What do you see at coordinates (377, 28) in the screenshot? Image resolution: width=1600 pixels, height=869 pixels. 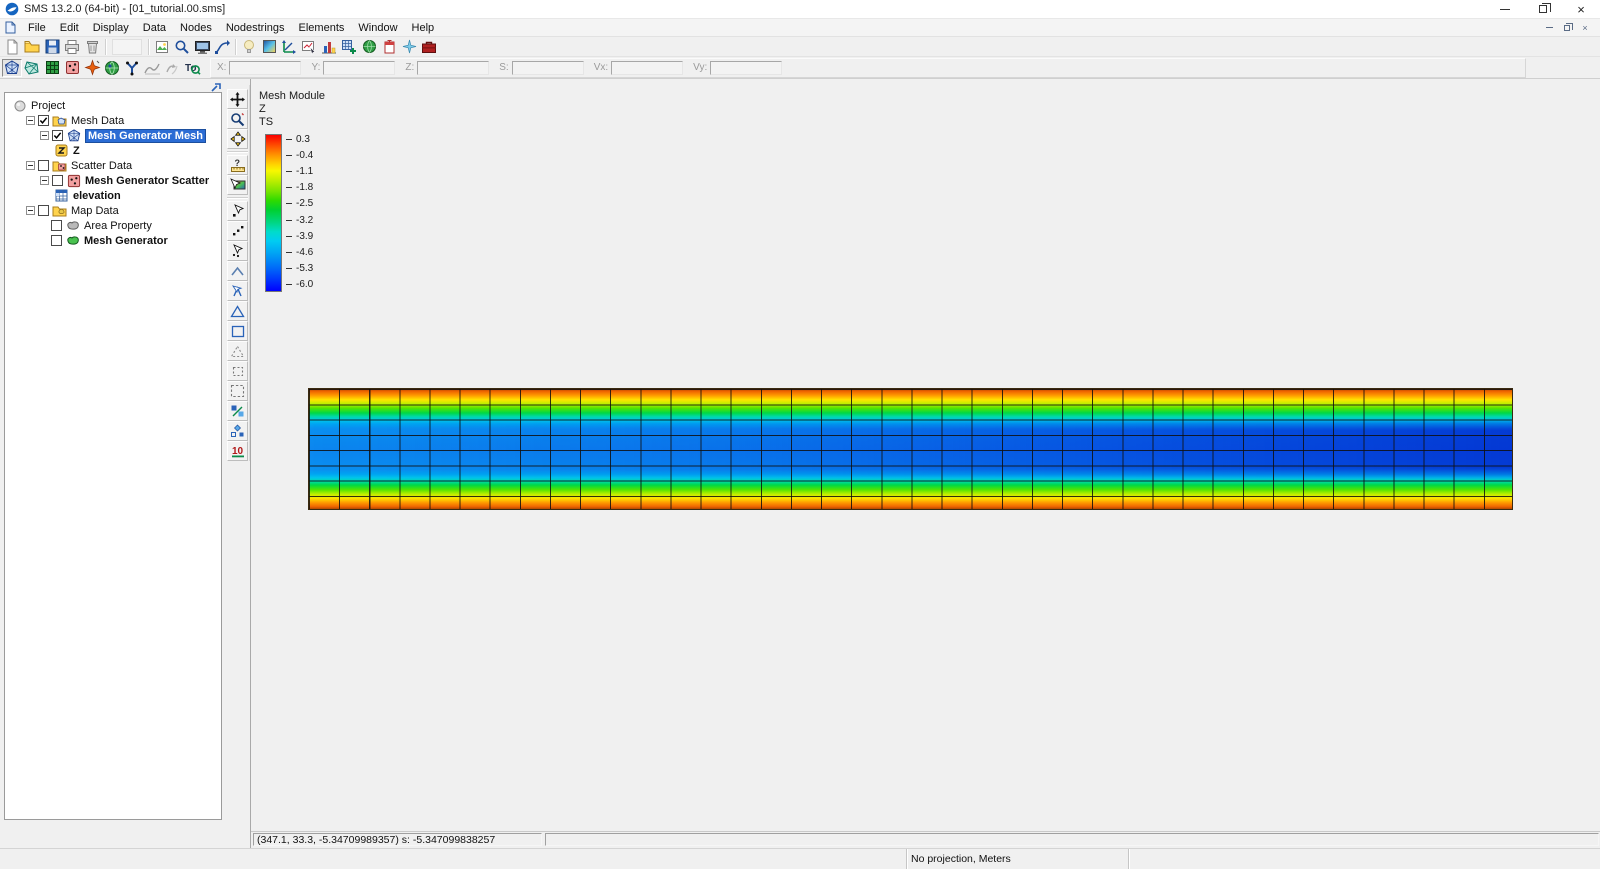 I see `menu-window: Window` at bounding box center [377, 28].